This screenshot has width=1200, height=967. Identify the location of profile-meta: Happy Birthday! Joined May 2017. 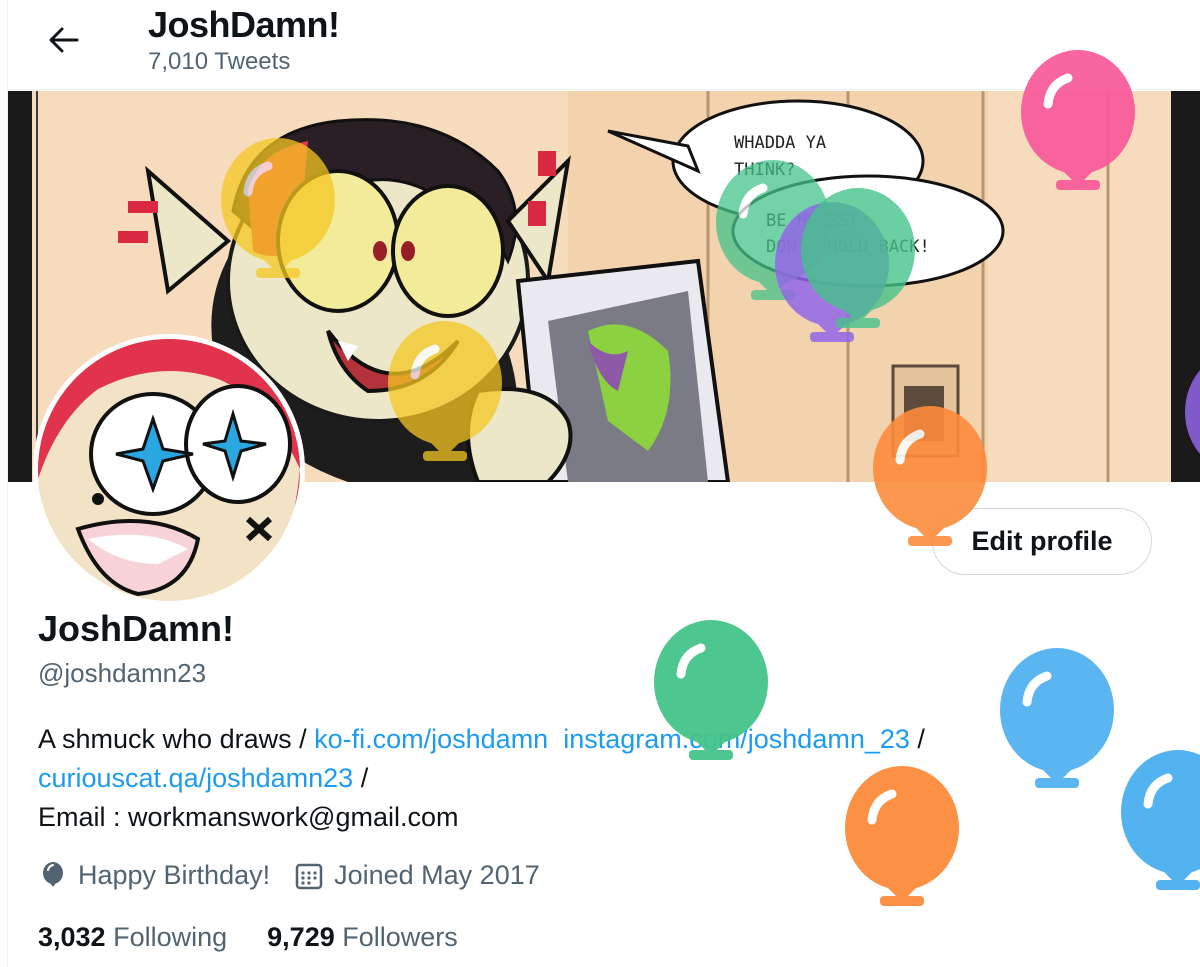
(301, 875).